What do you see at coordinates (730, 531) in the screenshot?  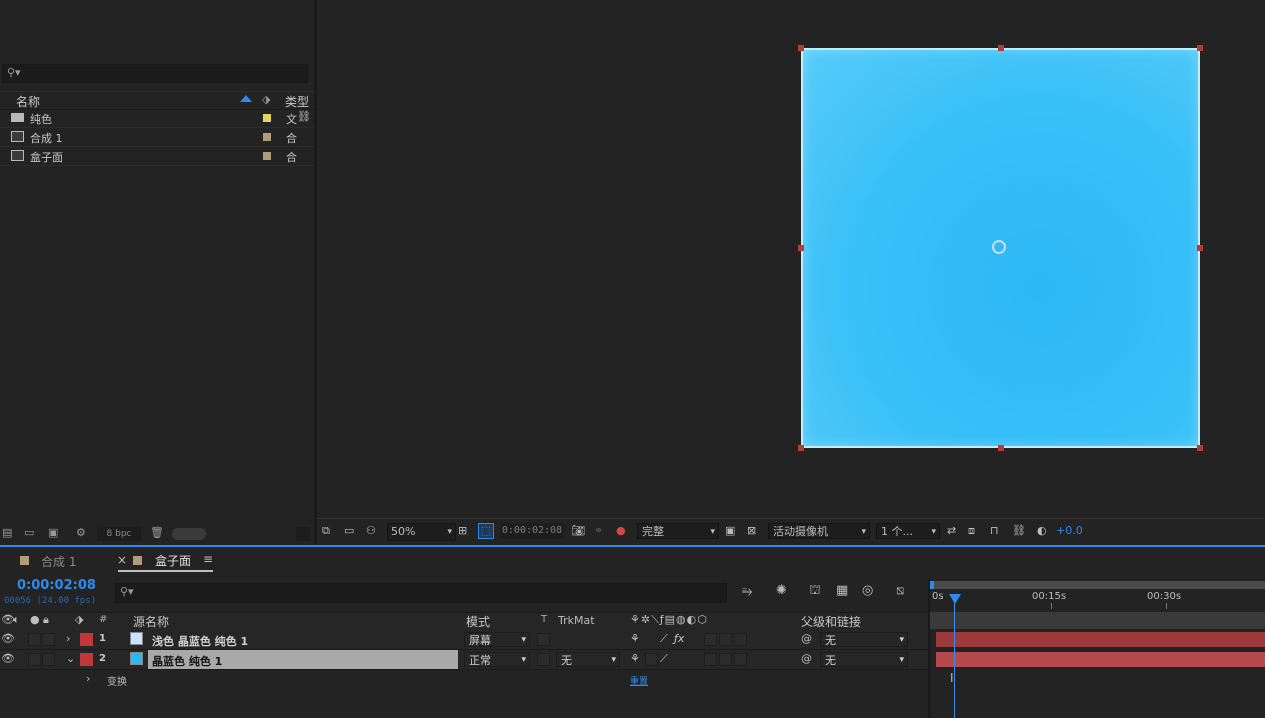 I see `fast-previews-icon: ▣` at bounding box center [730, 531].